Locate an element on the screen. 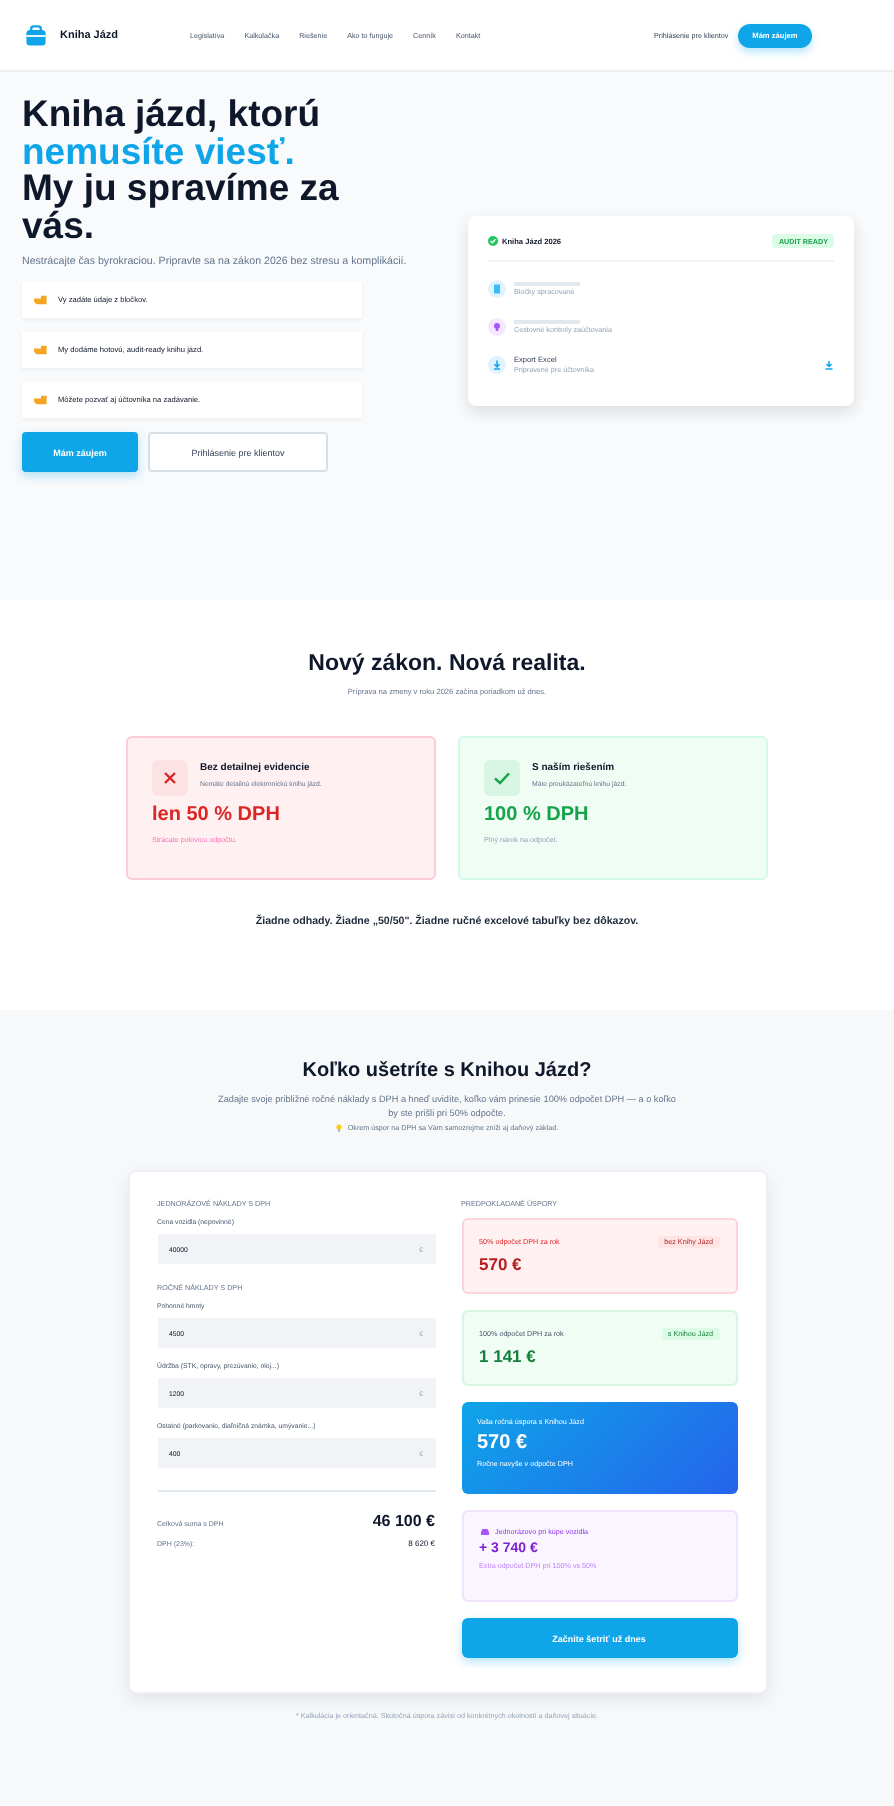  vat-value: 100 % DPH is located at coordinates (537, 815).